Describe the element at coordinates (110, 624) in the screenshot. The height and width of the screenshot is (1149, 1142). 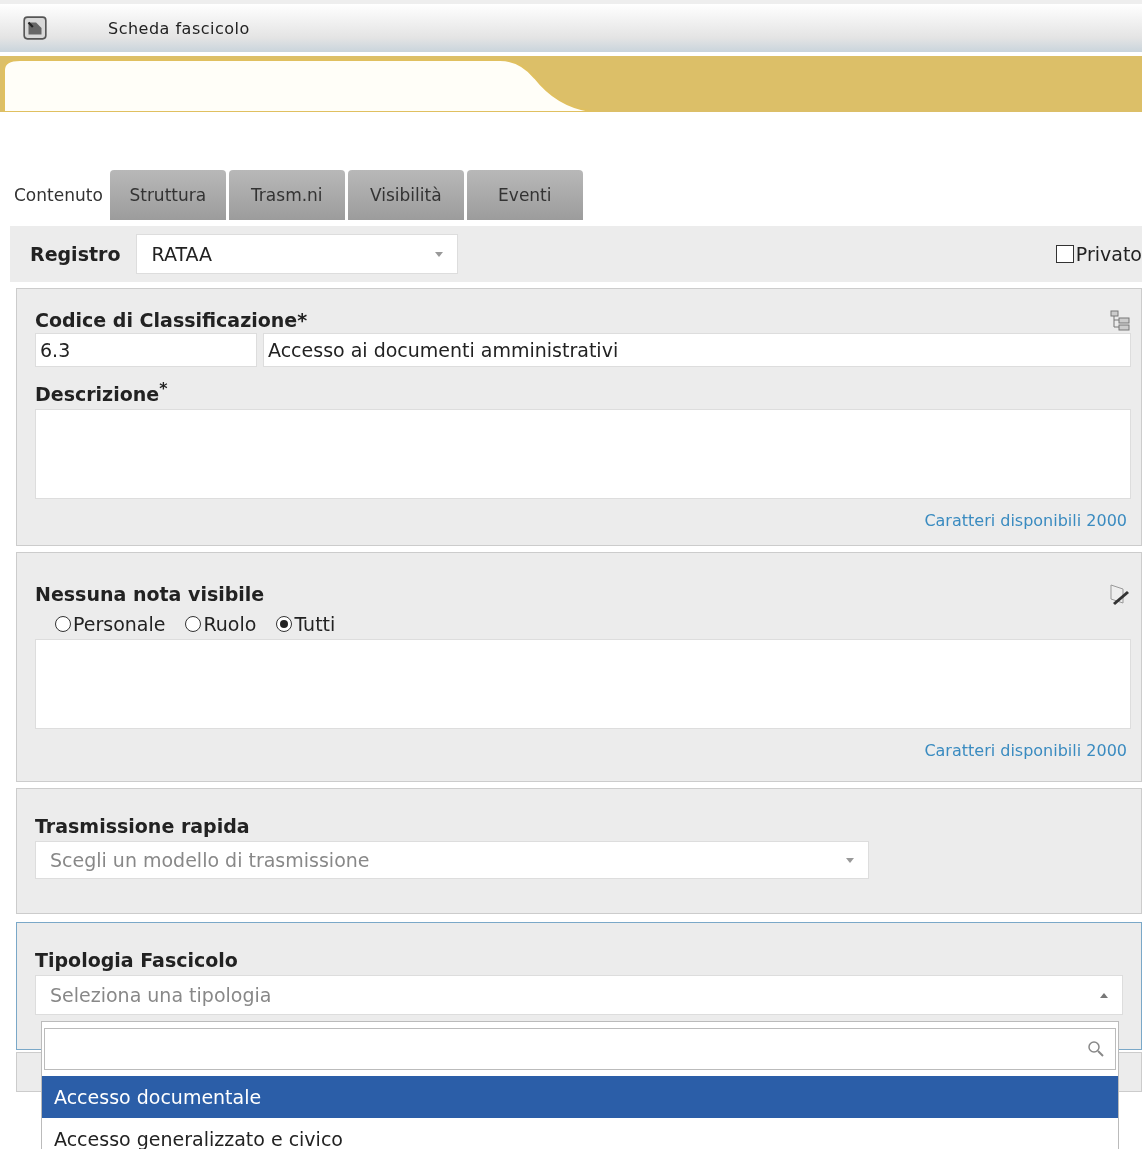
I see `radio-option: Personale` at that location.